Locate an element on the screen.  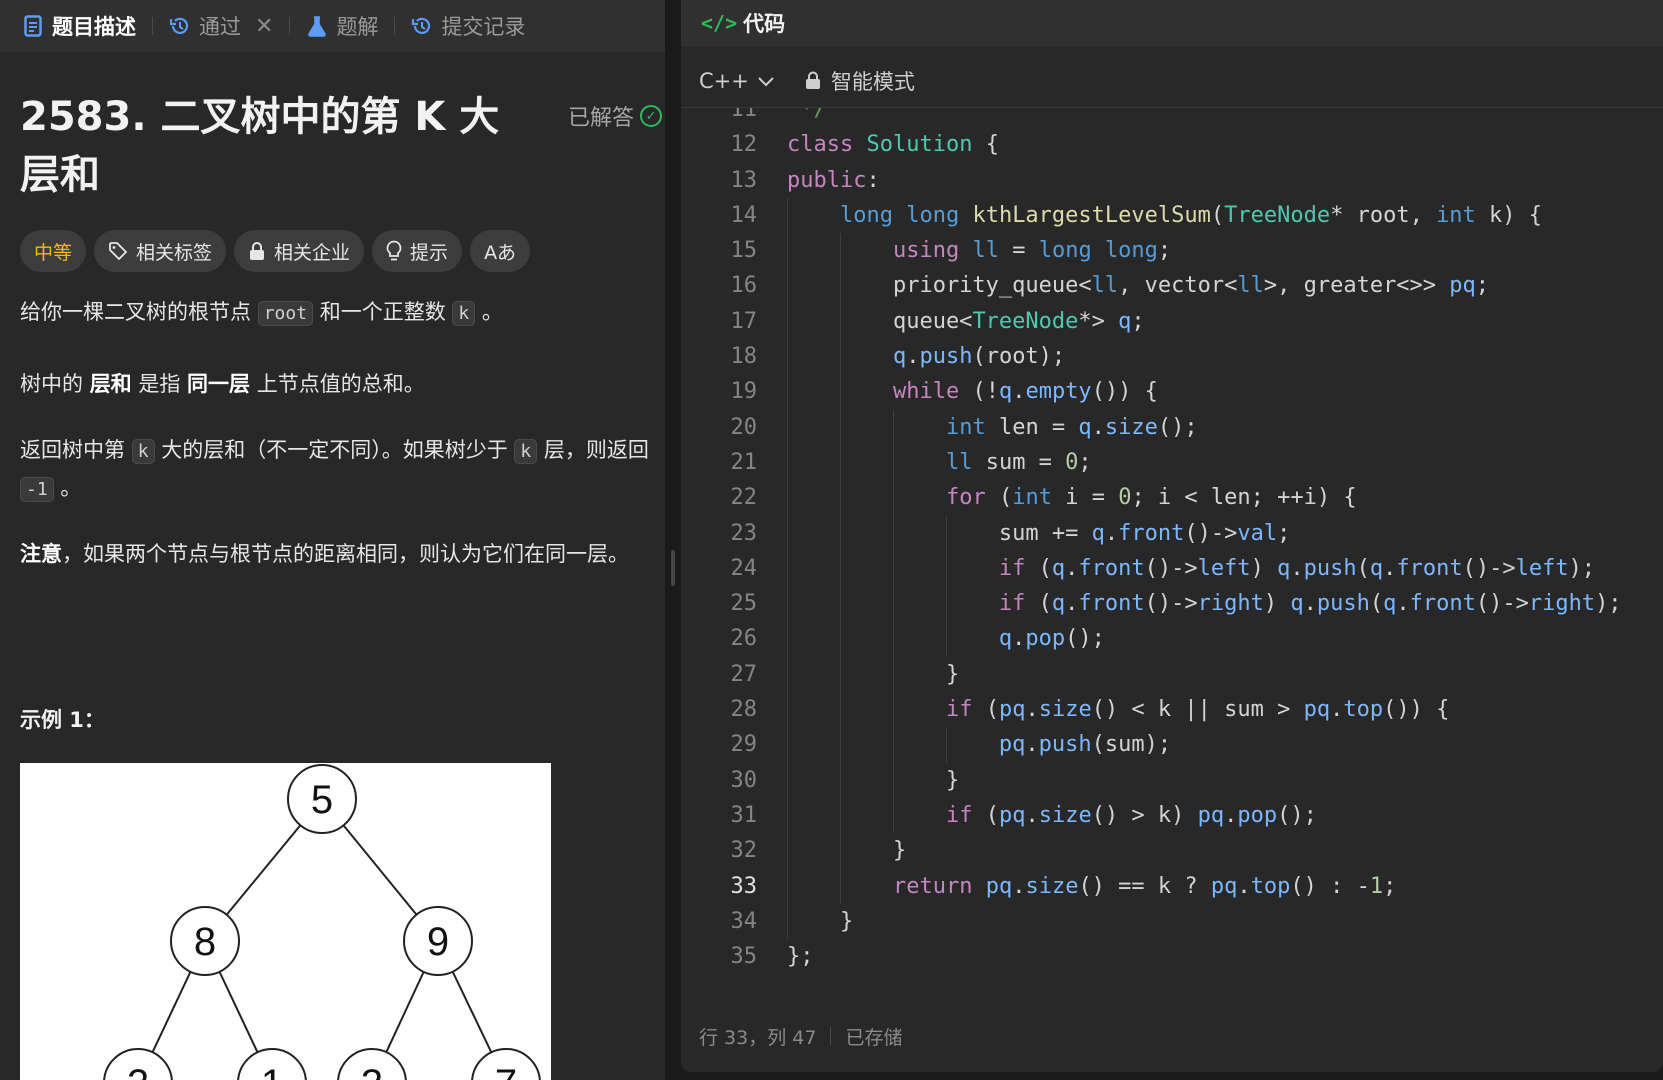
tree-node: 8 is located at coordinates (205, 942).